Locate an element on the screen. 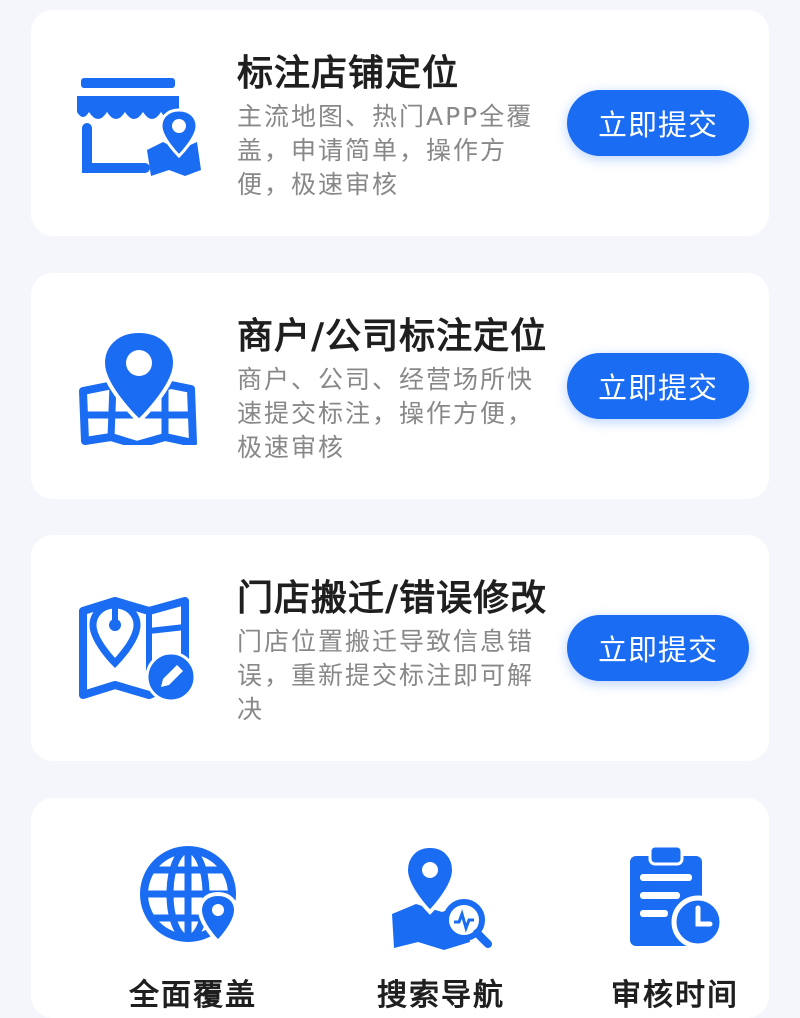  map-pin-icon is located at coordinates (140, 387).